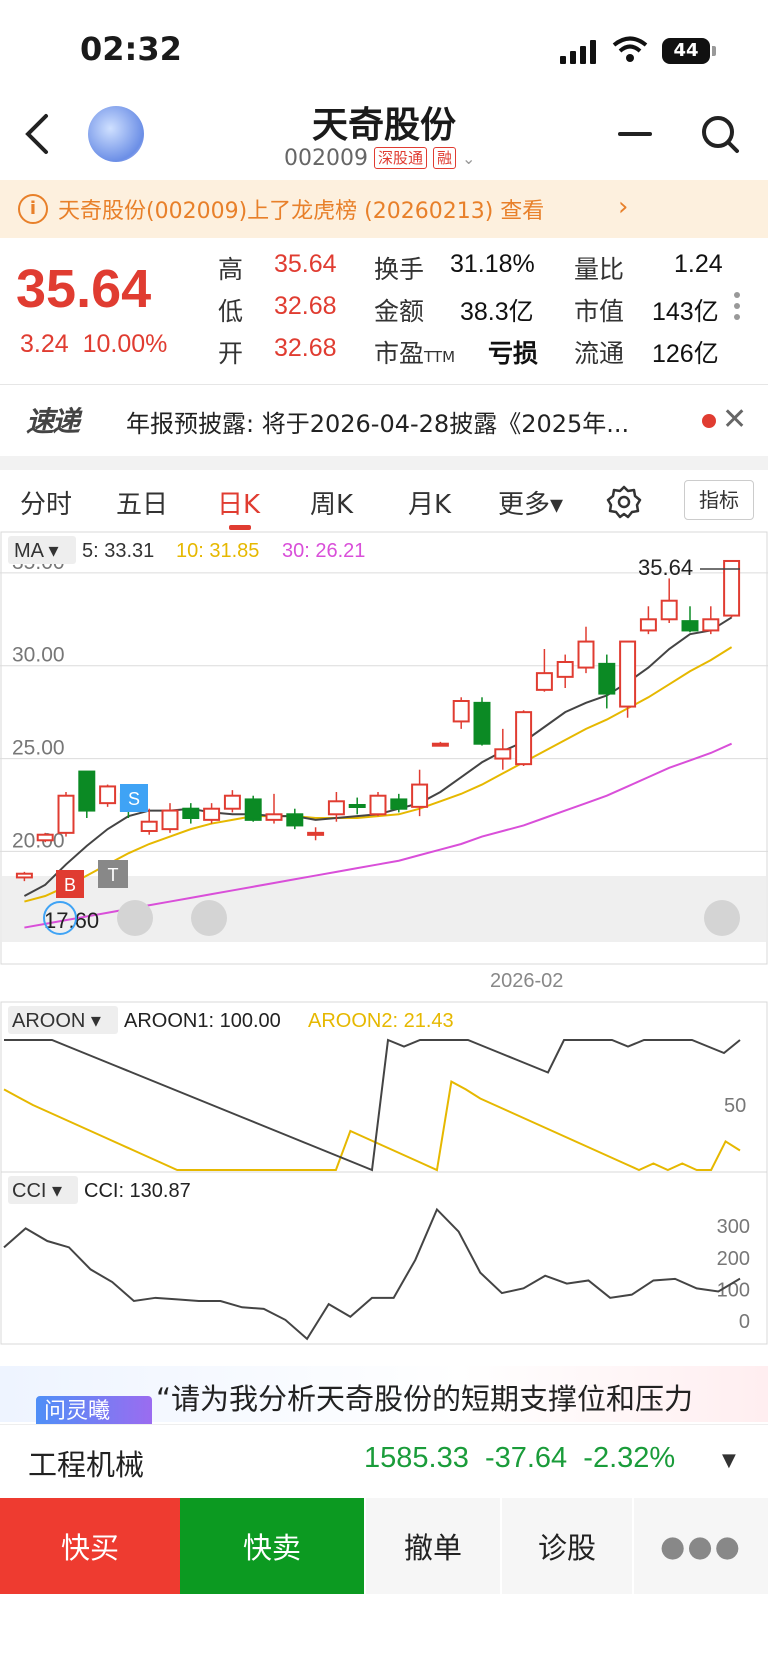  I want to click on cci-legend: CCI: 130.87, so click(137, 1191).